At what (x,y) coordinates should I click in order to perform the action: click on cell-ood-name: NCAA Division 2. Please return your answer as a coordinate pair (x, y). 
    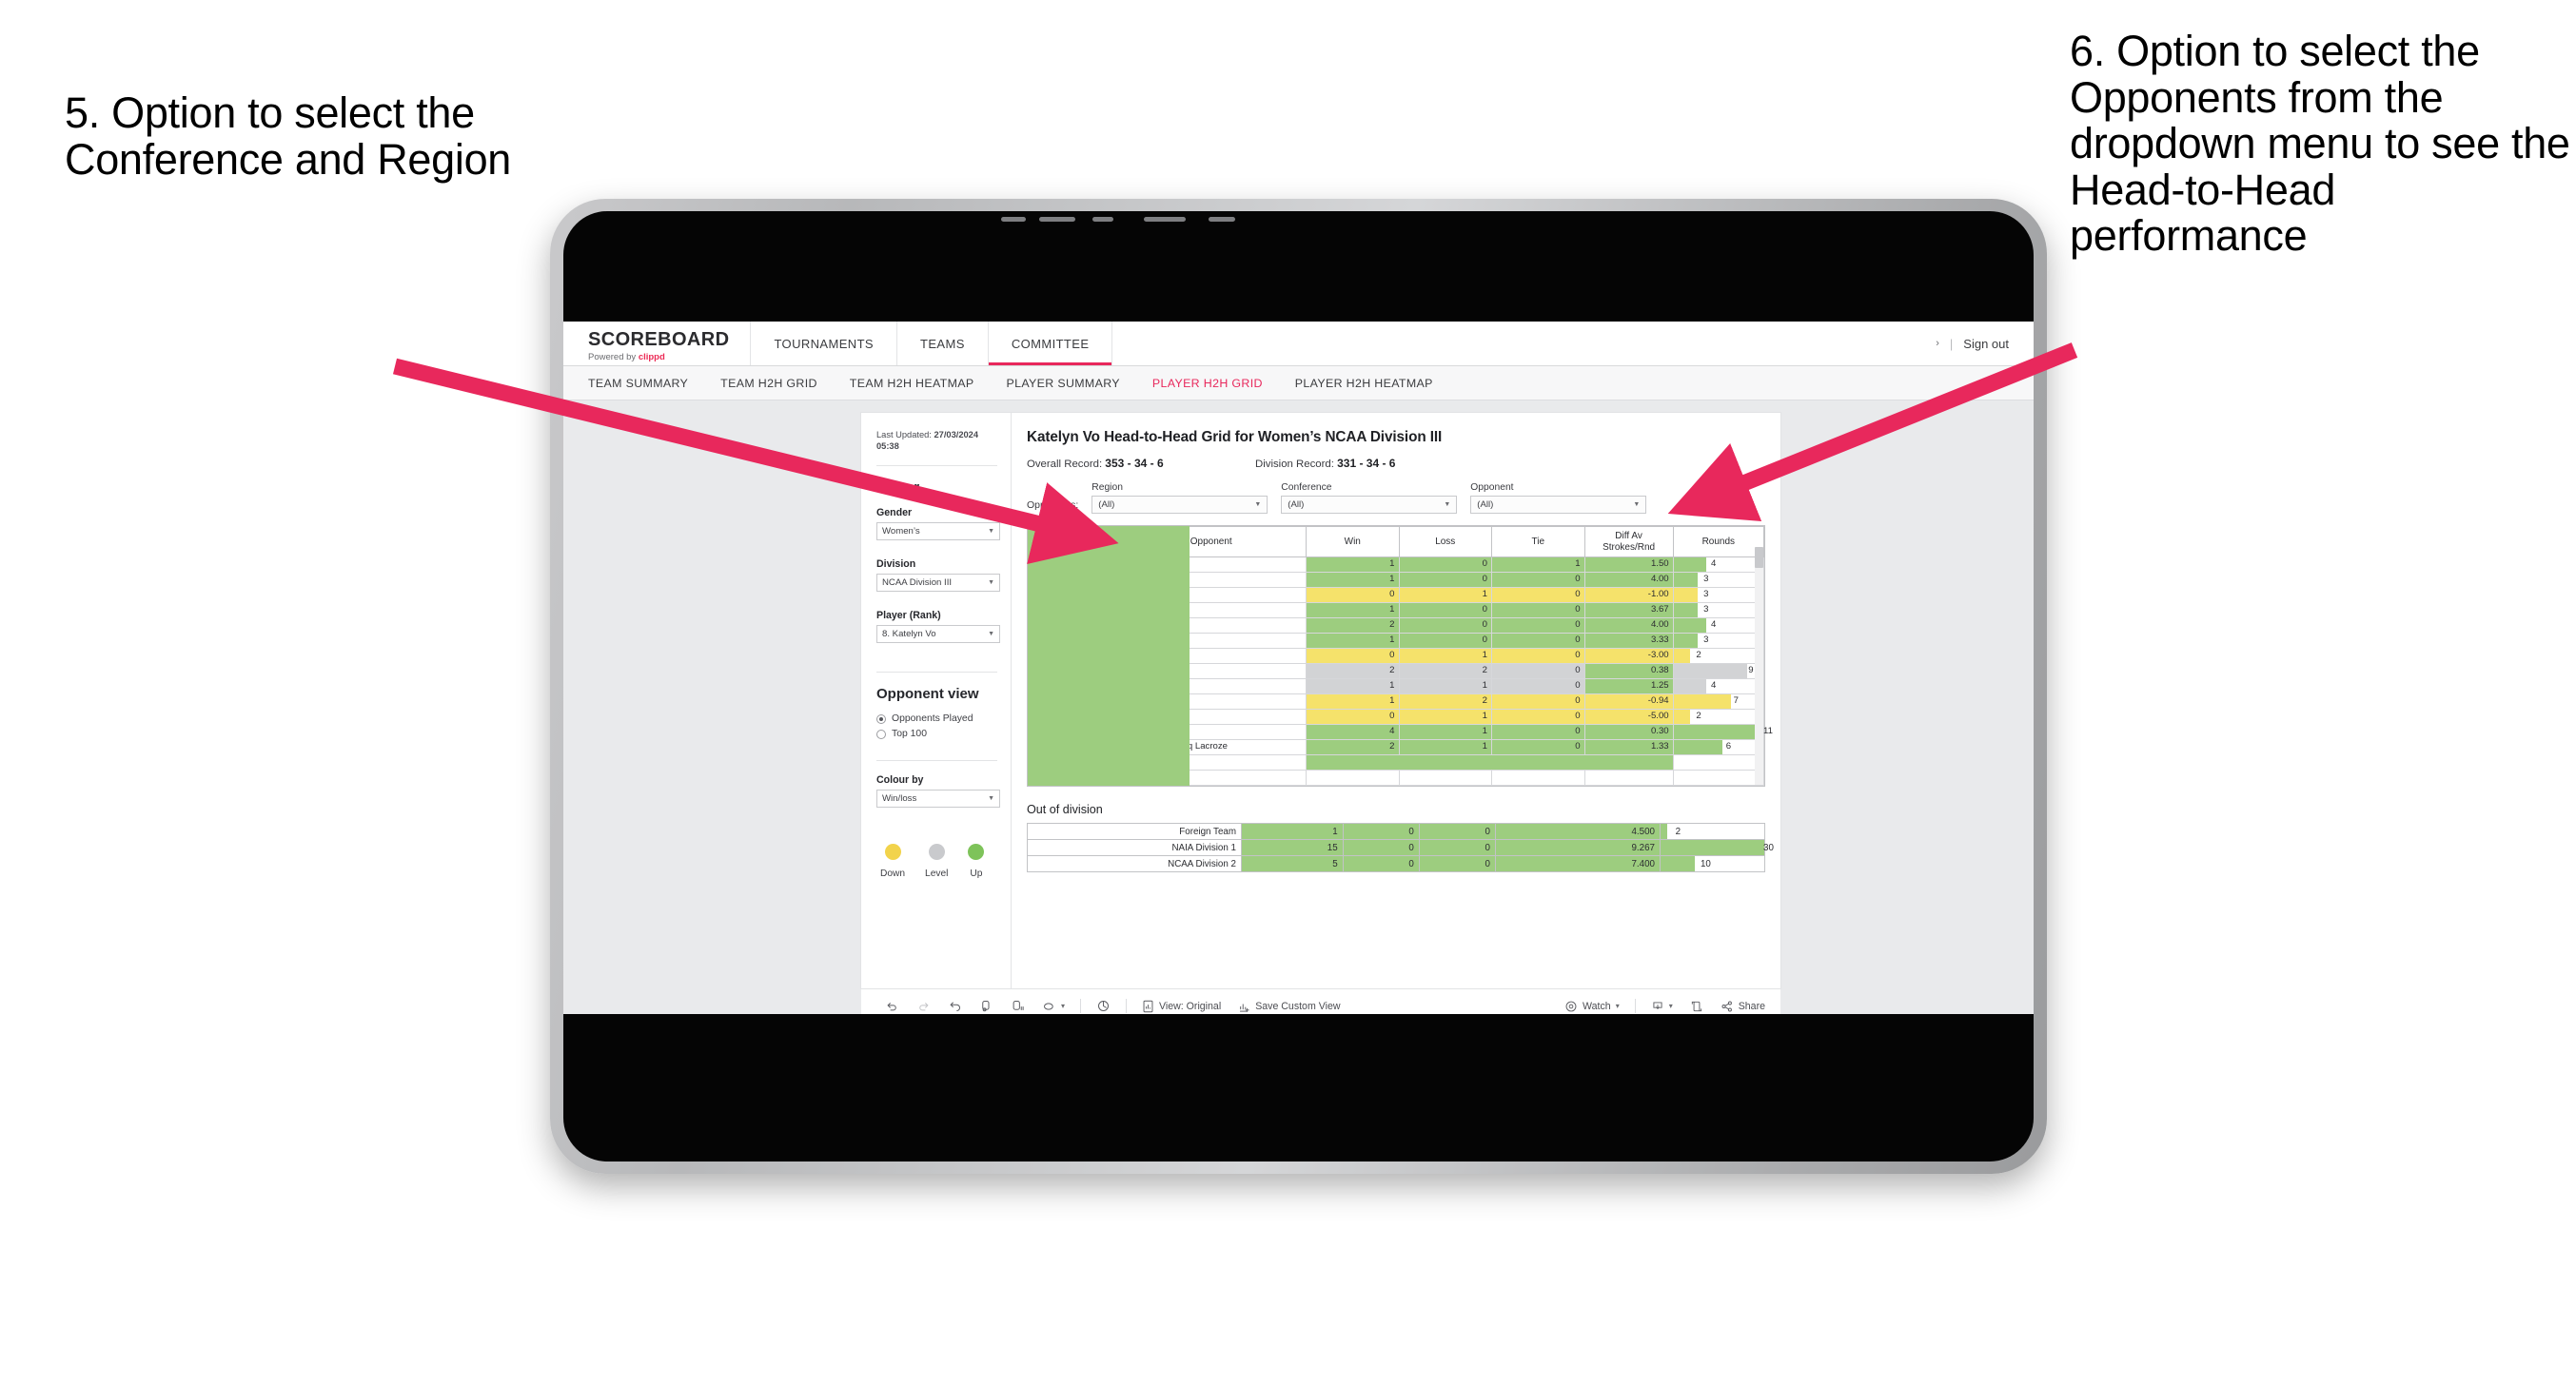
    Looking at the image, I should click on (1134, 863).